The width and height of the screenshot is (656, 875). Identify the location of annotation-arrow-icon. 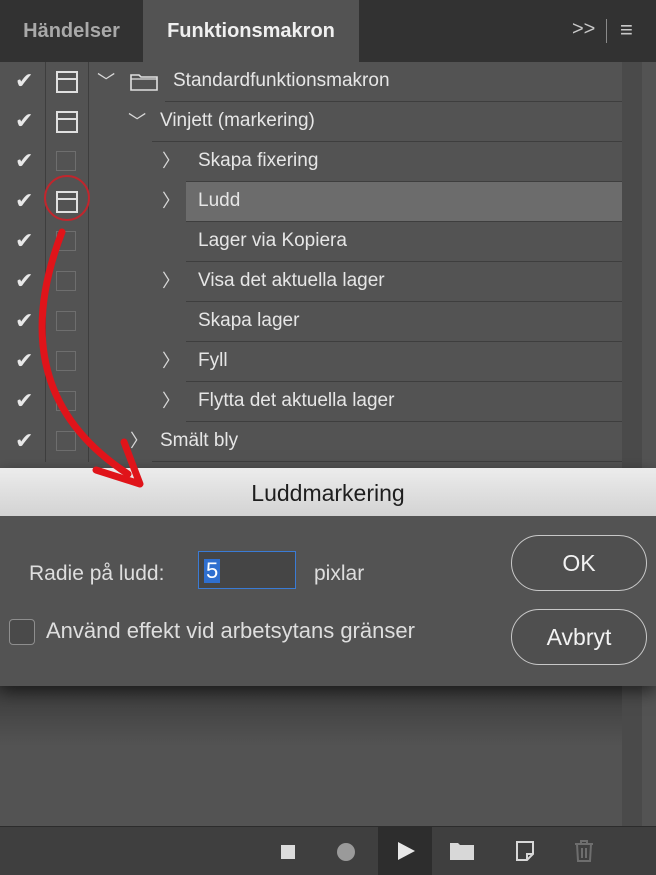
(91, 358).